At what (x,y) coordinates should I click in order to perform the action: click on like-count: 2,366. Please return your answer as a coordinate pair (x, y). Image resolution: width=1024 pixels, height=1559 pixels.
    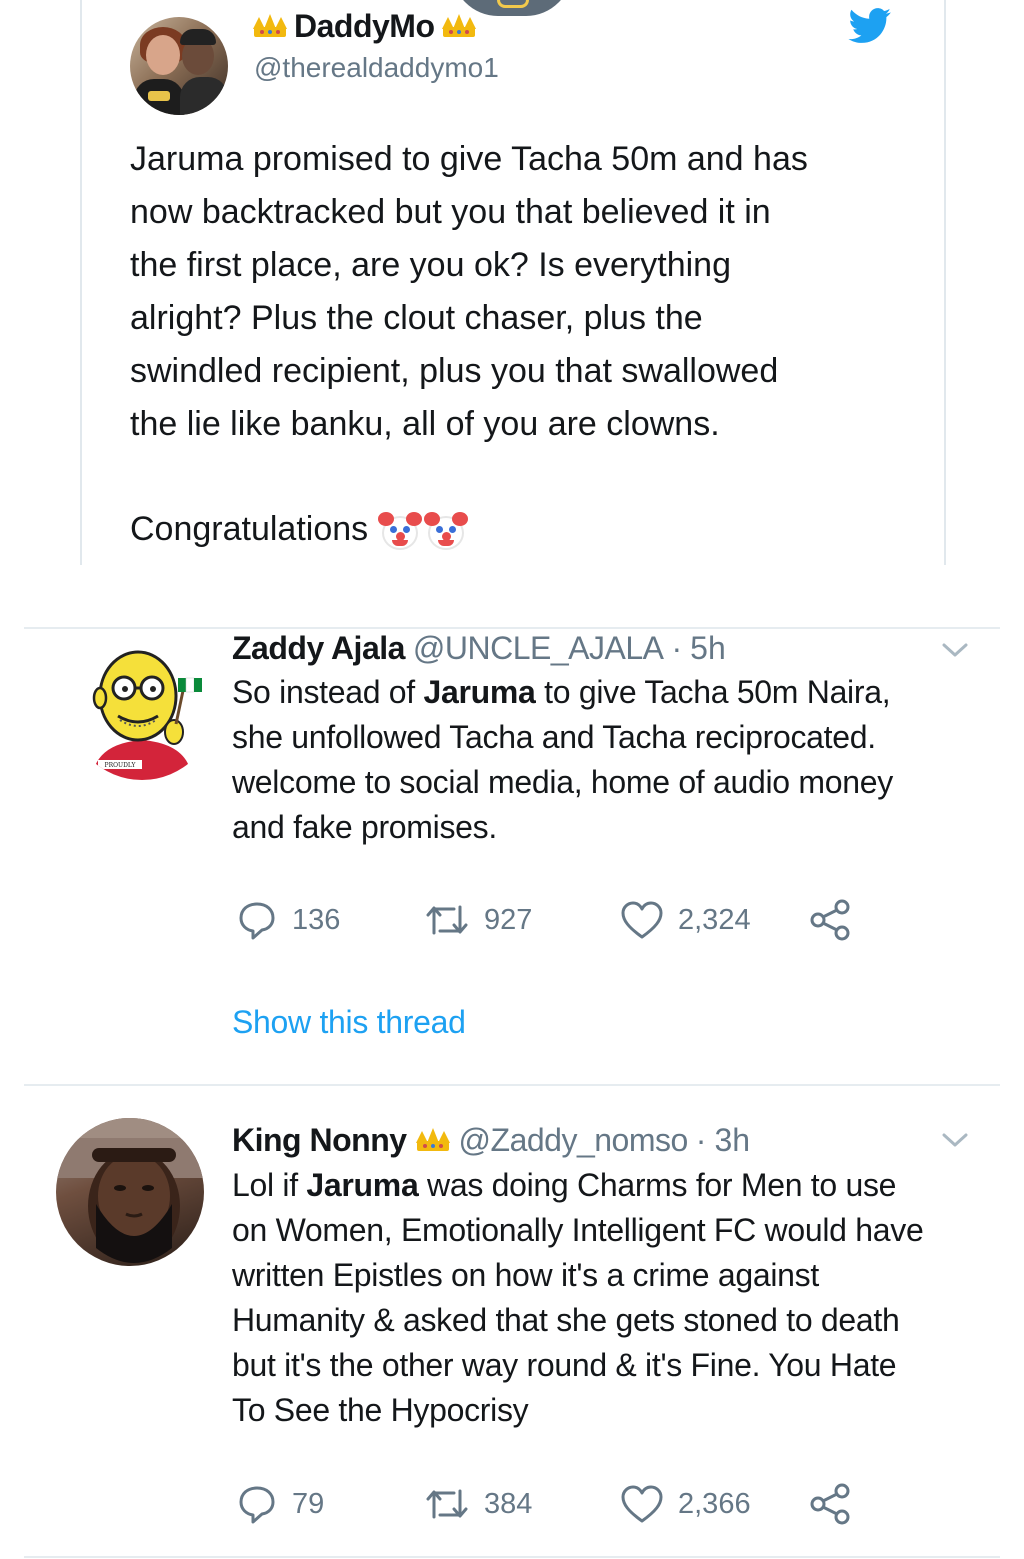
    Looking at the image, I should click on (714, 1503).